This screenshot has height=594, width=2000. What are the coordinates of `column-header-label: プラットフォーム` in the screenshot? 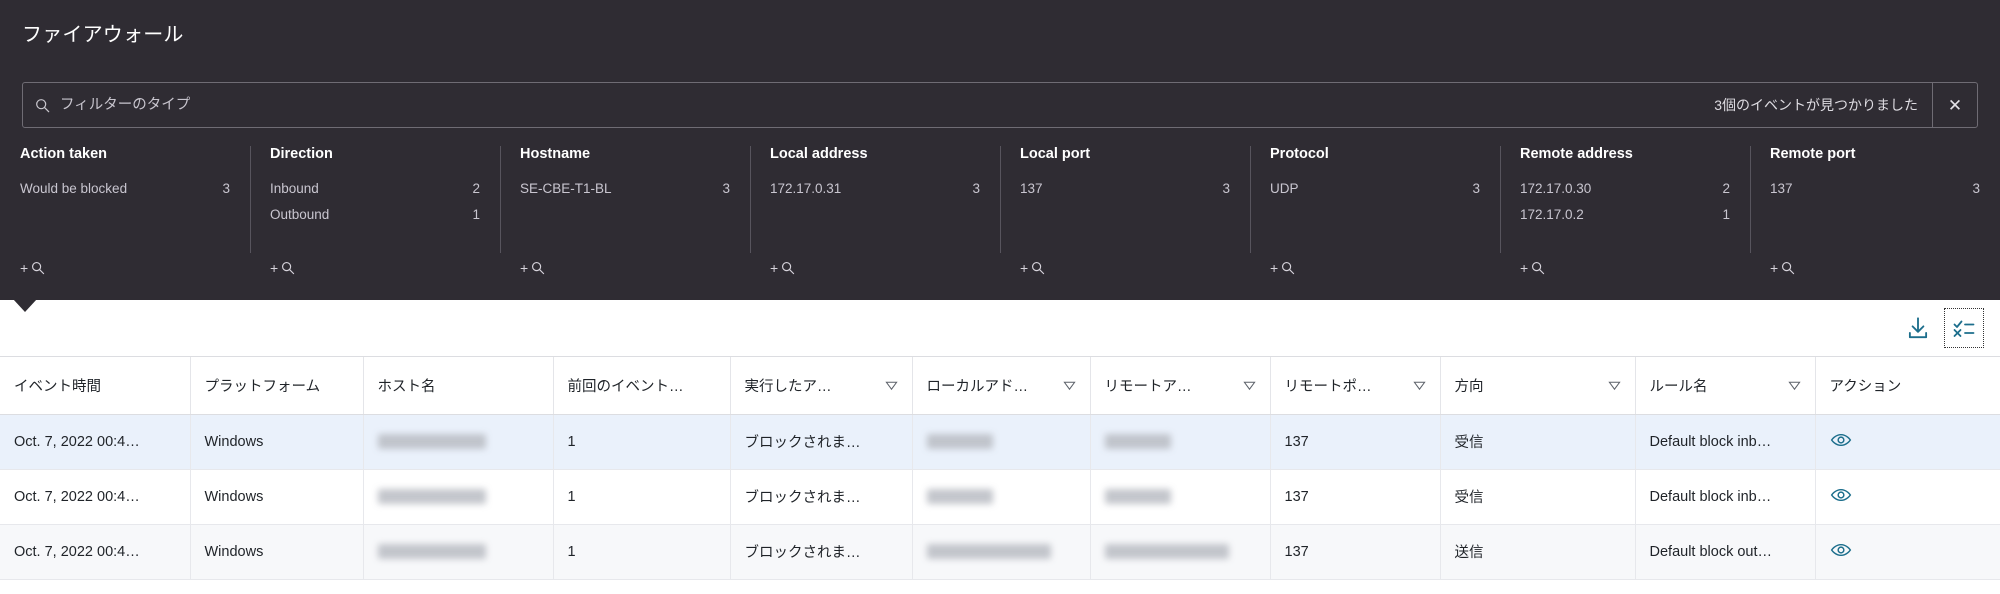 It's located at (262, 386).